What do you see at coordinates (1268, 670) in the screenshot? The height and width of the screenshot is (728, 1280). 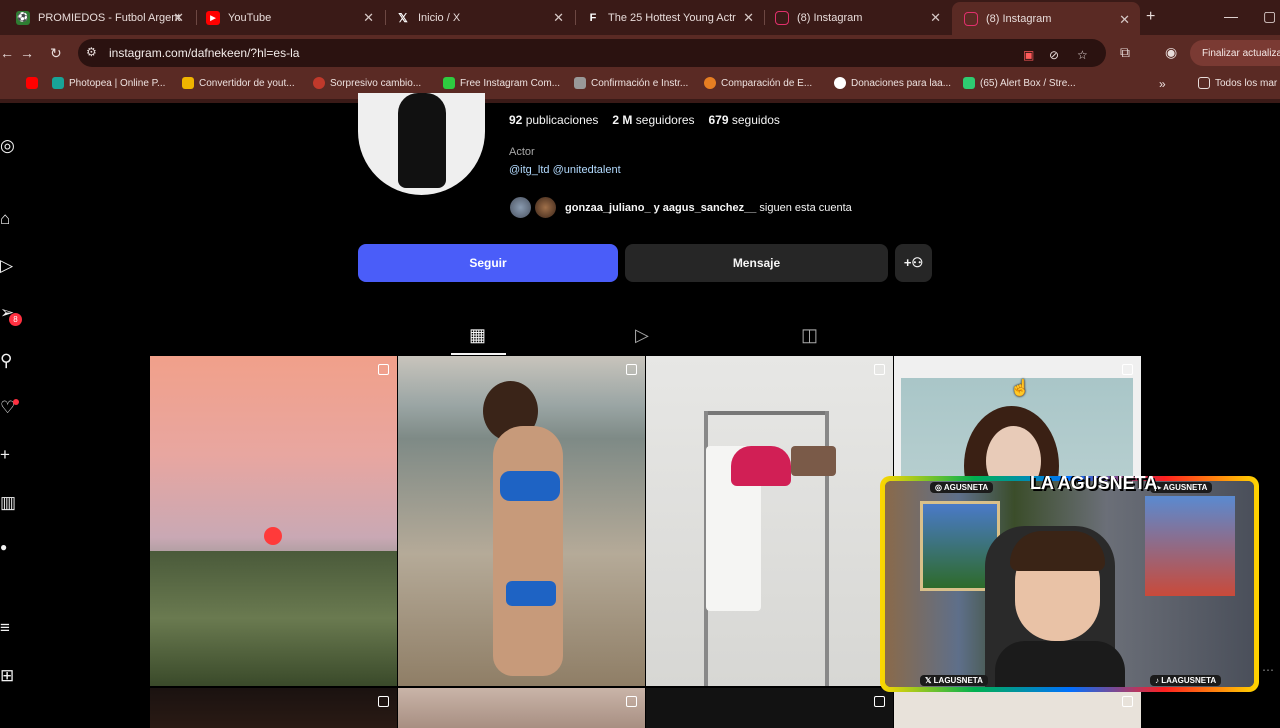 I see `more-options-icon: ⋯` at bounding box center [1268, 670].